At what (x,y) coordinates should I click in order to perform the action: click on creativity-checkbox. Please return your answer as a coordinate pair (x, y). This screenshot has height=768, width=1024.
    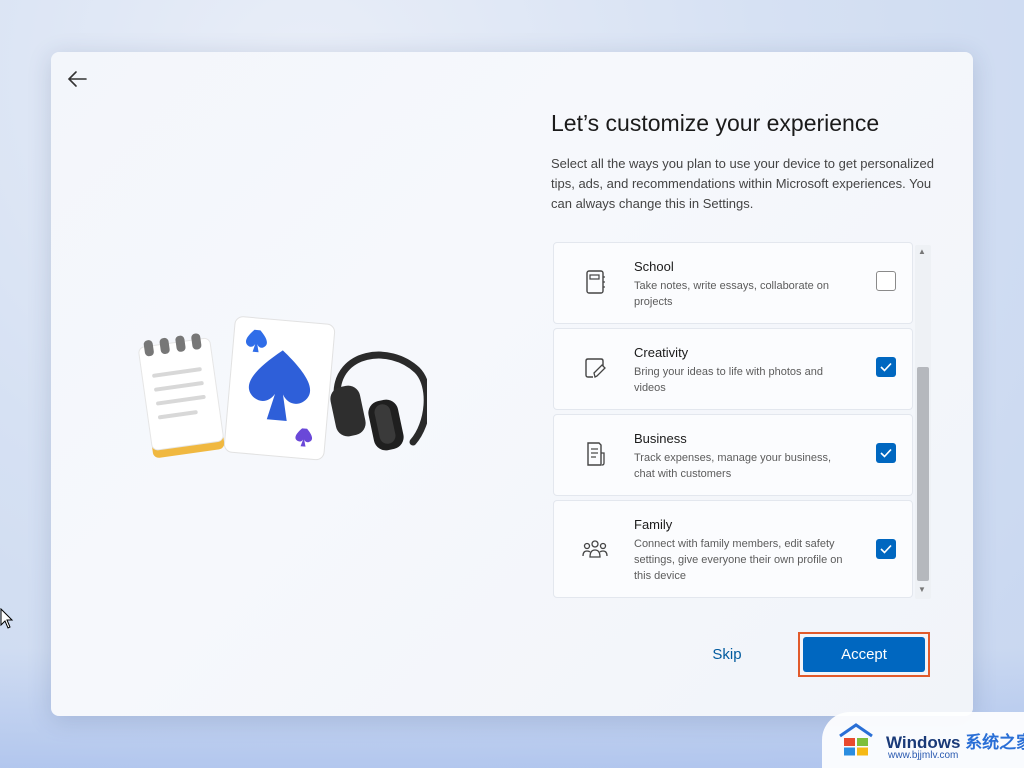
    Looking at the image, I should click on (886, 367).